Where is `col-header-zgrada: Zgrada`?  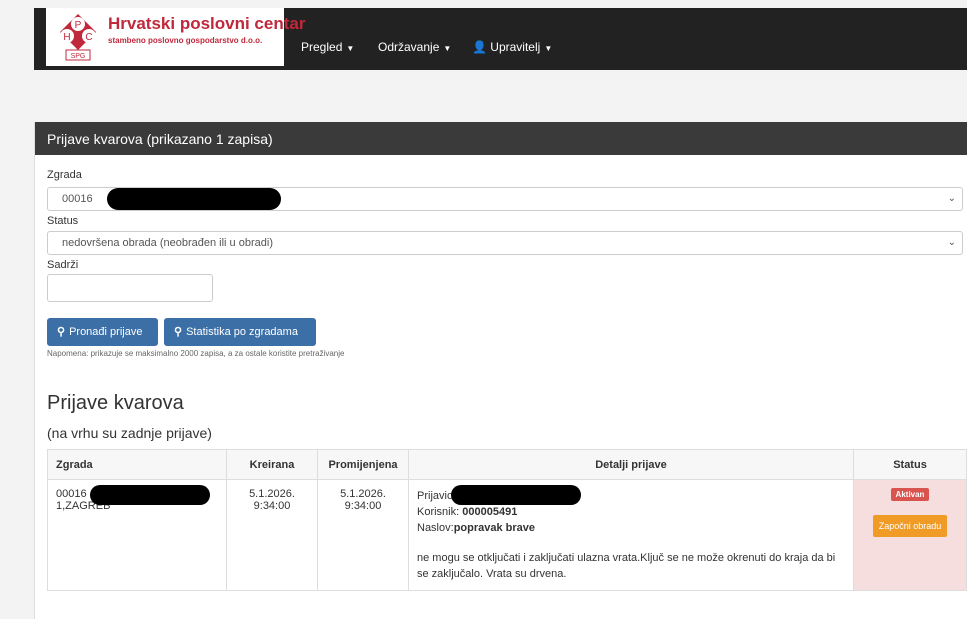
col-header-zgrada: Zgrada is located at coordinates (137, 464).